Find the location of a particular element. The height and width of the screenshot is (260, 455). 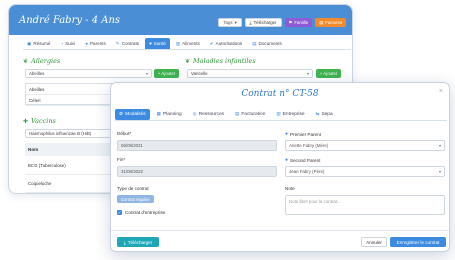

second-parent-label: ● Second Parent is located at coordinates (302, 160).